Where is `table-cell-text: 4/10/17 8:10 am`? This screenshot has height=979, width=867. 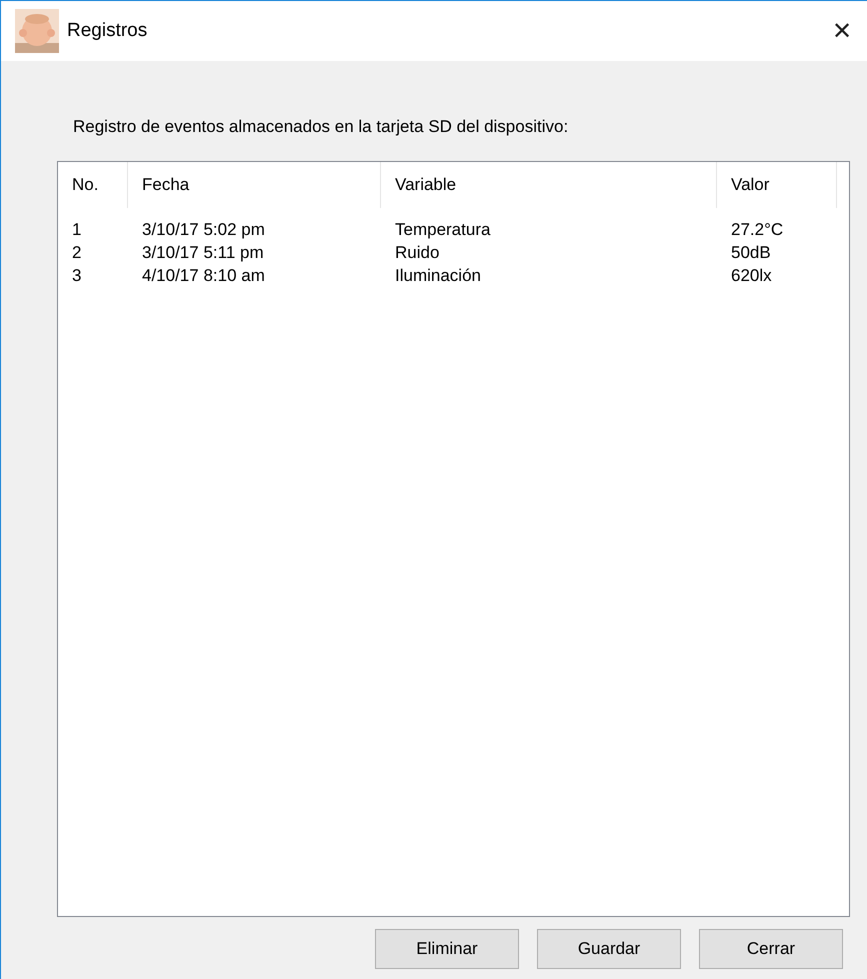
table-cell-text: 4/10/17 8:10 am is located at coordinates (203, 276).